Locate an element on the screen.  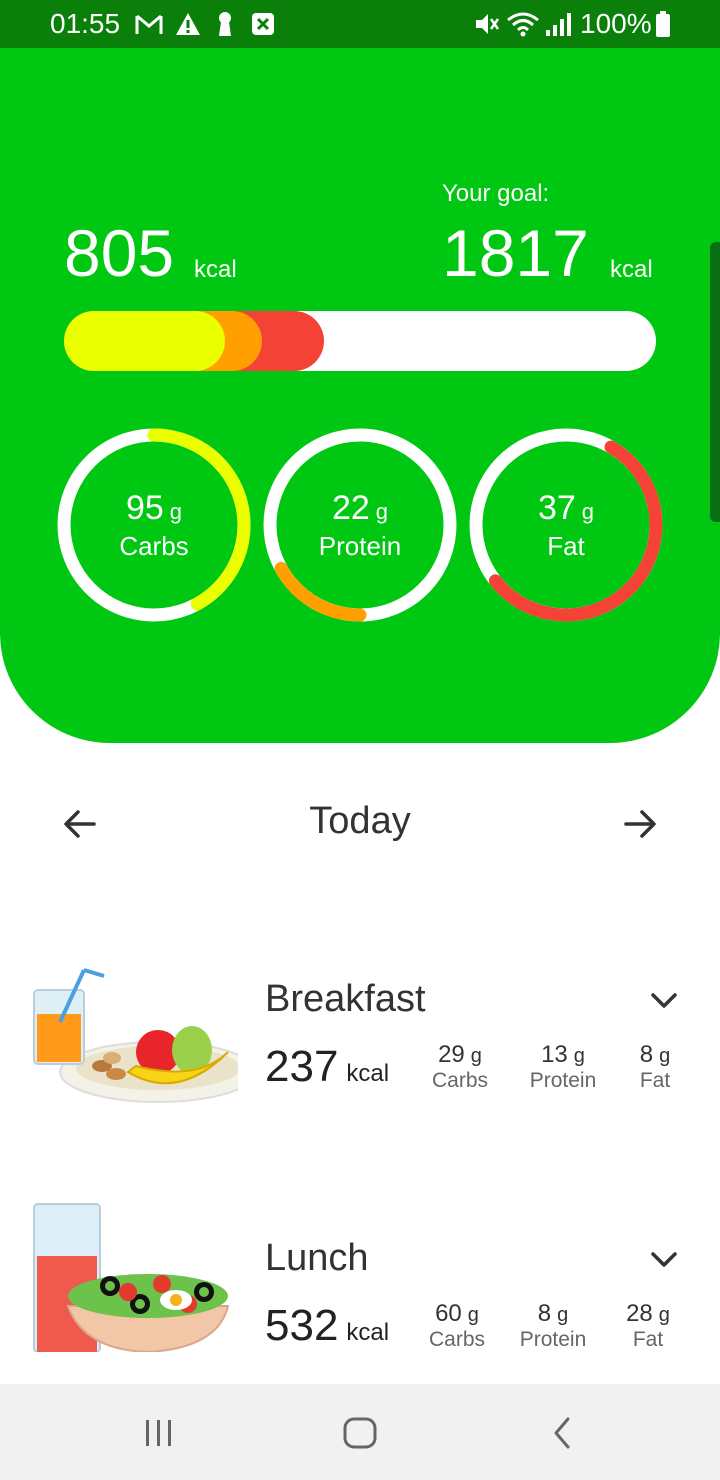
meal-macro-protein: 8g Protein is located at coordinates (553, 1326).